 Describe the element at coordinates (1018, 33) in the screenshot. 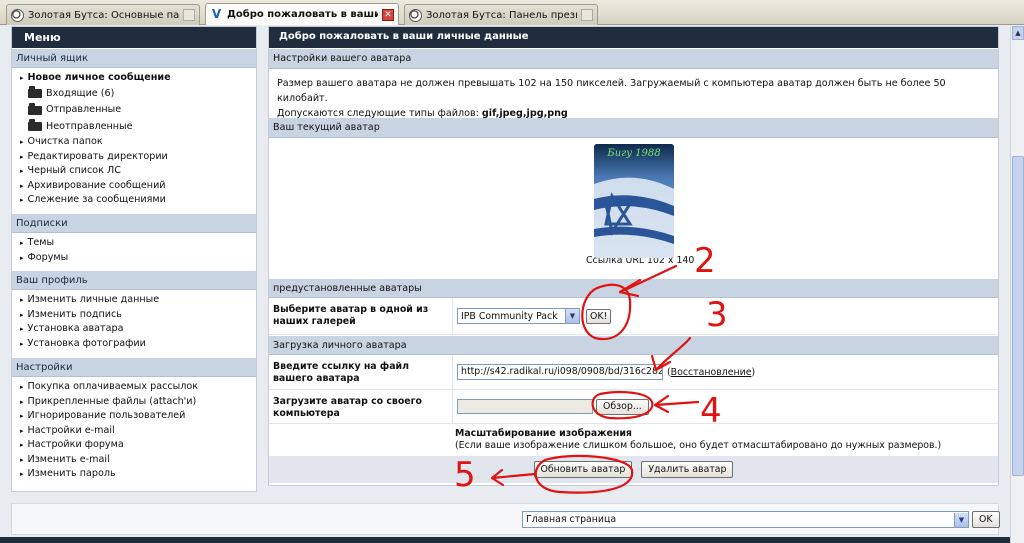

I see `scroll-up-icon: ▲` at that location.